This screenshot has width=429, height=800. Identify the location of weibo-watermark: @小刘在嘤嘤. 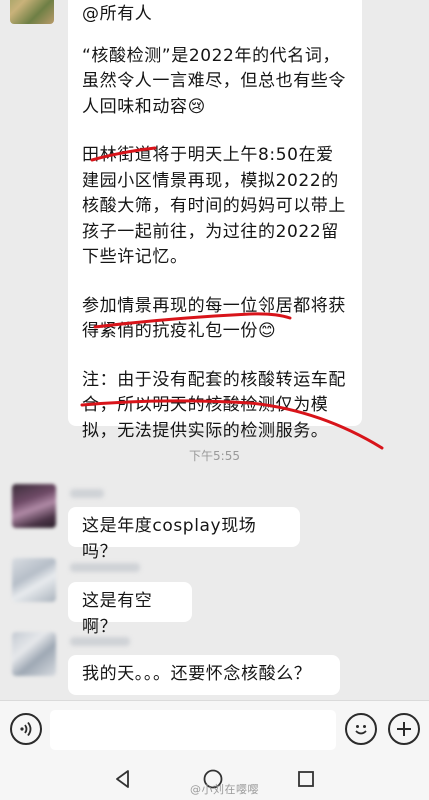
(224, 789).